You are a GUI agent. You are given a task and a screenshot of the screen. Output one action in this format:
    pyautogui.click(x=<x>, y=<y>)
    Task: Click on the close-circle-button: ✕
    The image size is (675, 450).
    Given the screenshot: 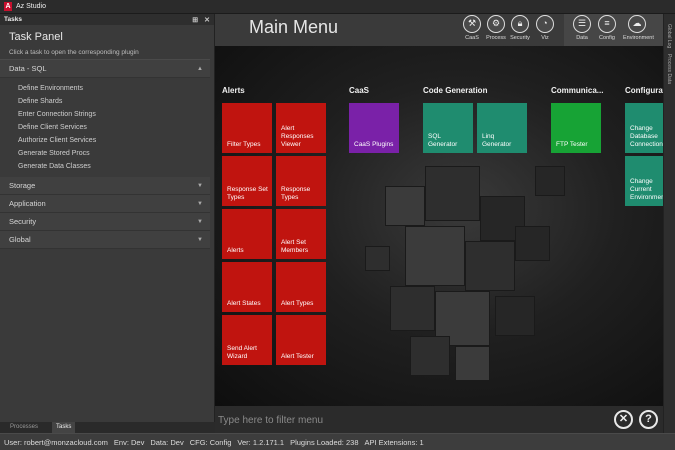 What is the action you would take?
    pyautogui.click(x=623, y=419)
    